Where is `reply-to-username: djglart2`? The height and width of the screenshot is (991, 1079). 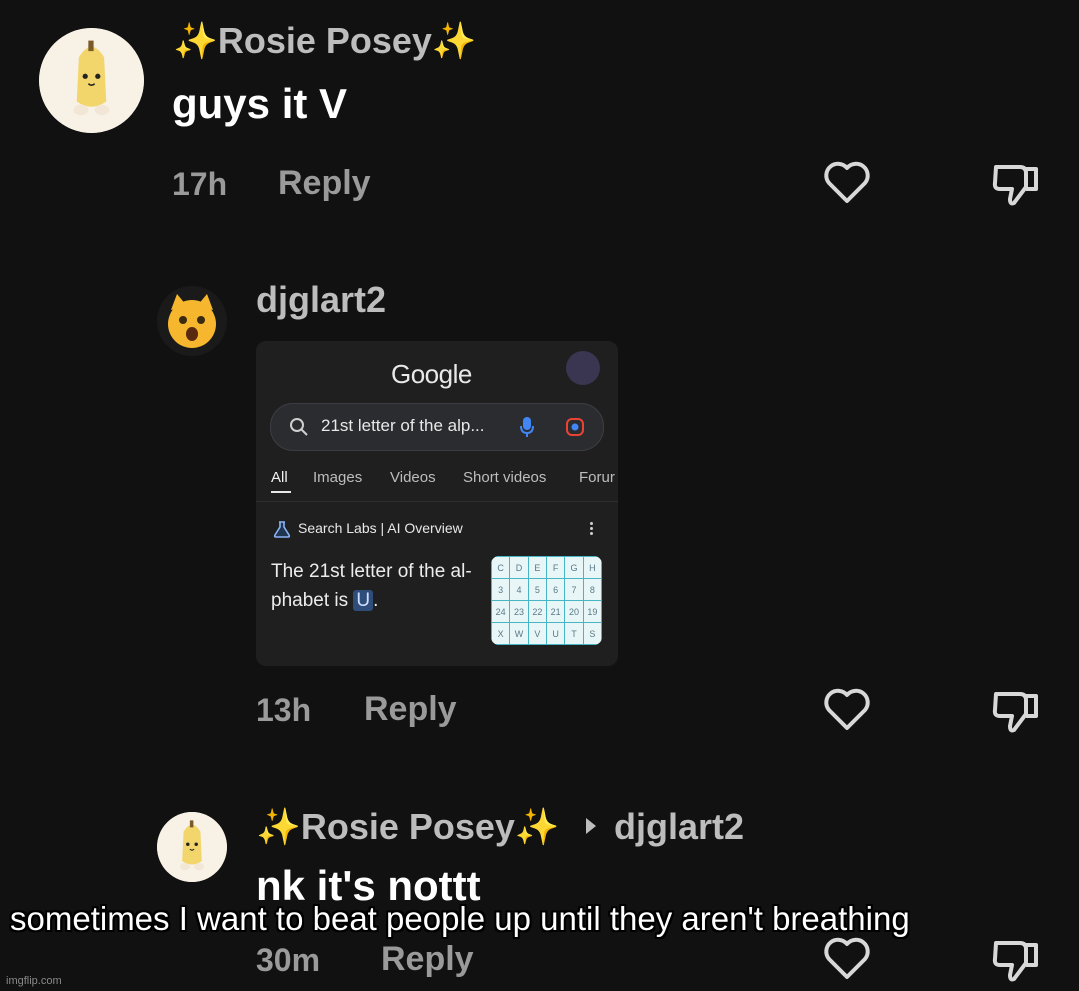
reply-to-username: djglart2 is located at coordinates (679, 827).